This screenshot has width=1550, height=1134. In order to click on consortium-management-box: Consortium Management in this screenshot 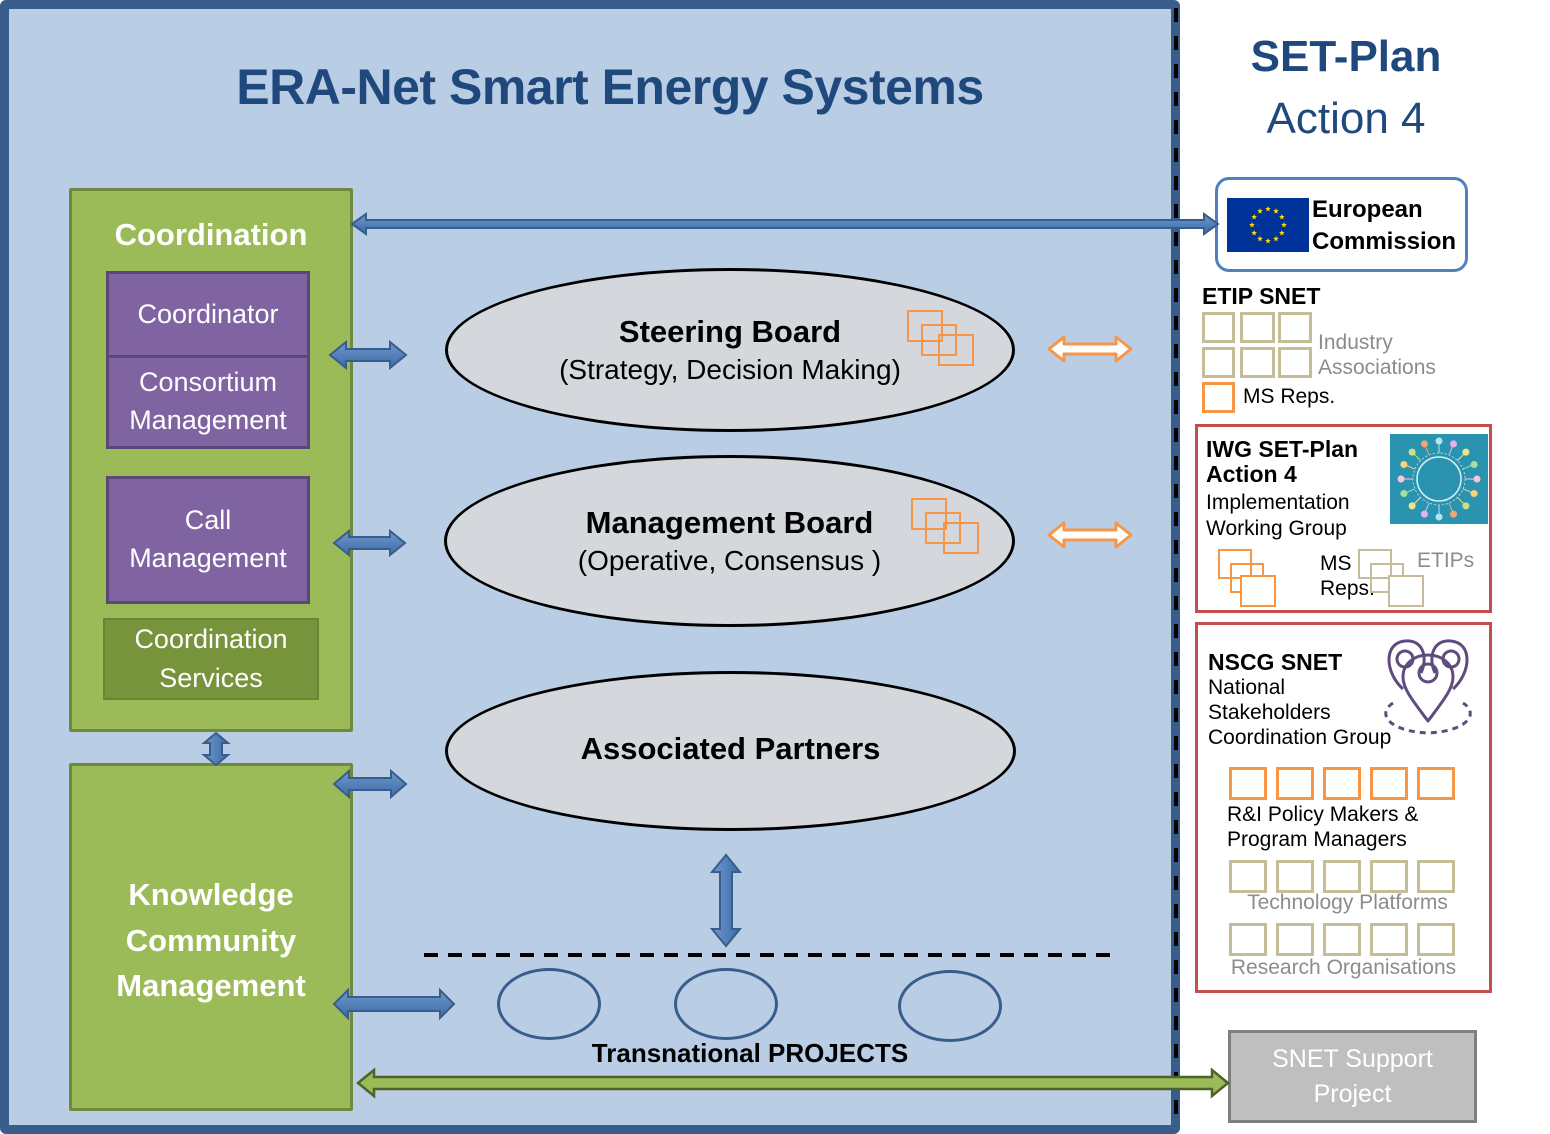, I will do `click(208, 402)`.